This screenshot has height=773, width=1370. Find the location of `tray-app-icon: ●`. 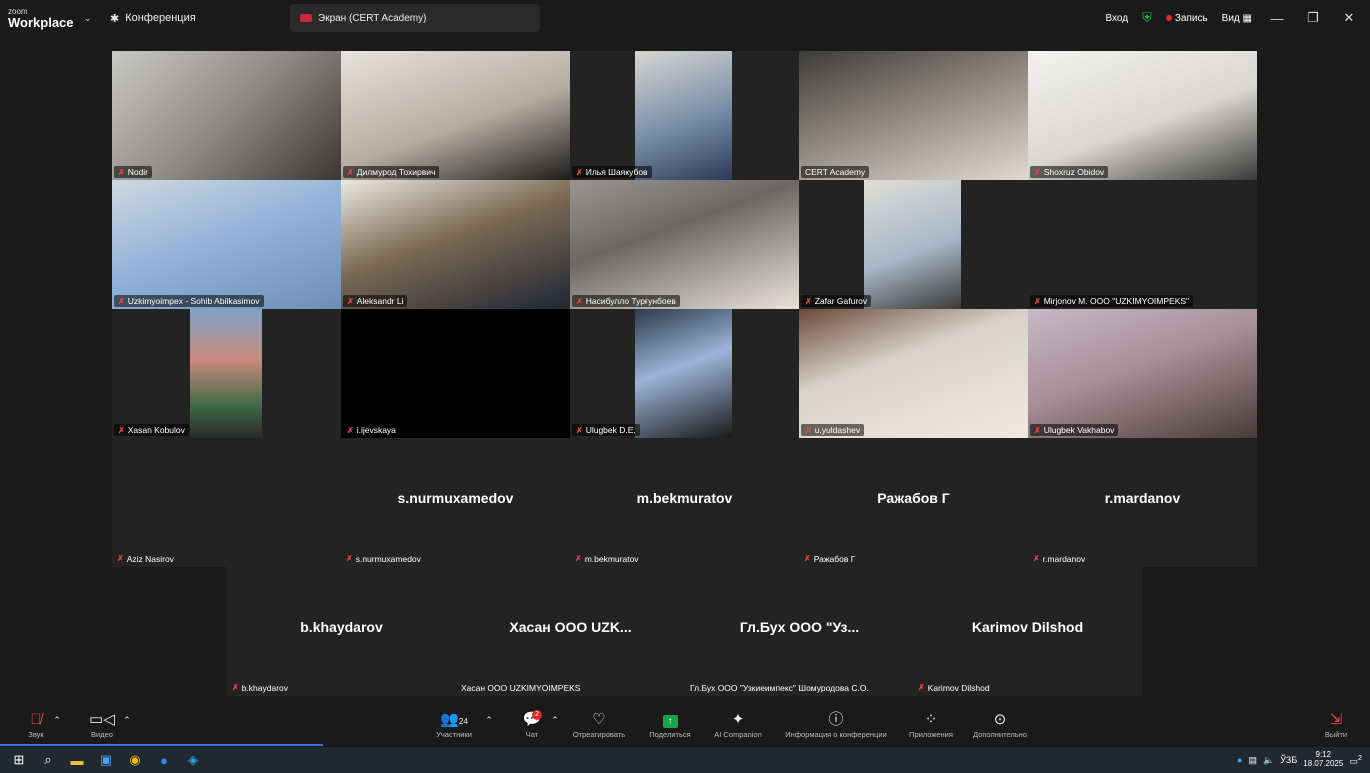

tray-app-icon: ● is located at coordinates (1239, 760).